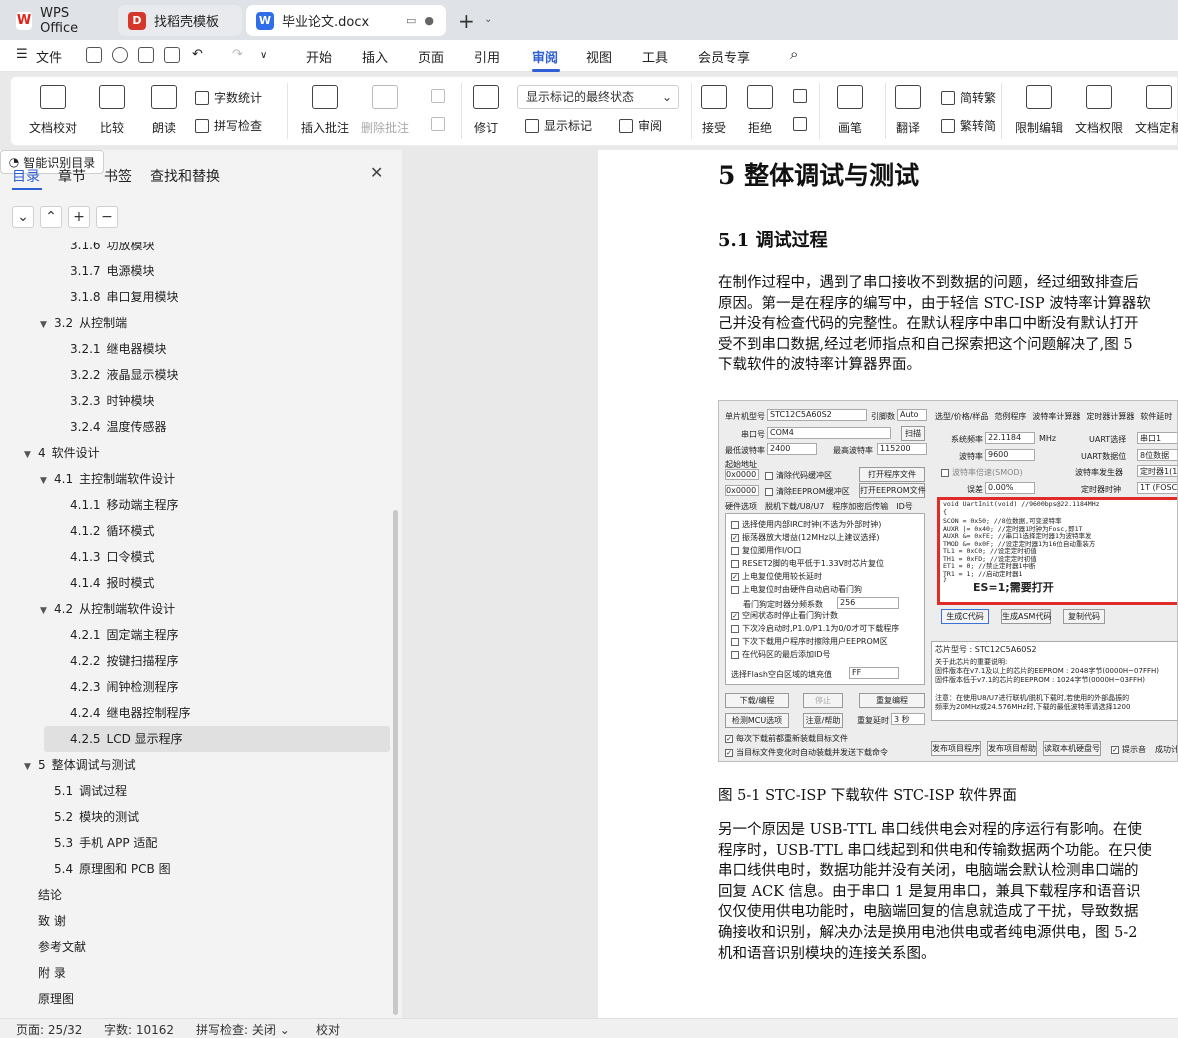  What do you see at coordinates (488, 19) in the screenshot?
I see `chevron-down-icon: ⌄` at bounding box center [488, 19].